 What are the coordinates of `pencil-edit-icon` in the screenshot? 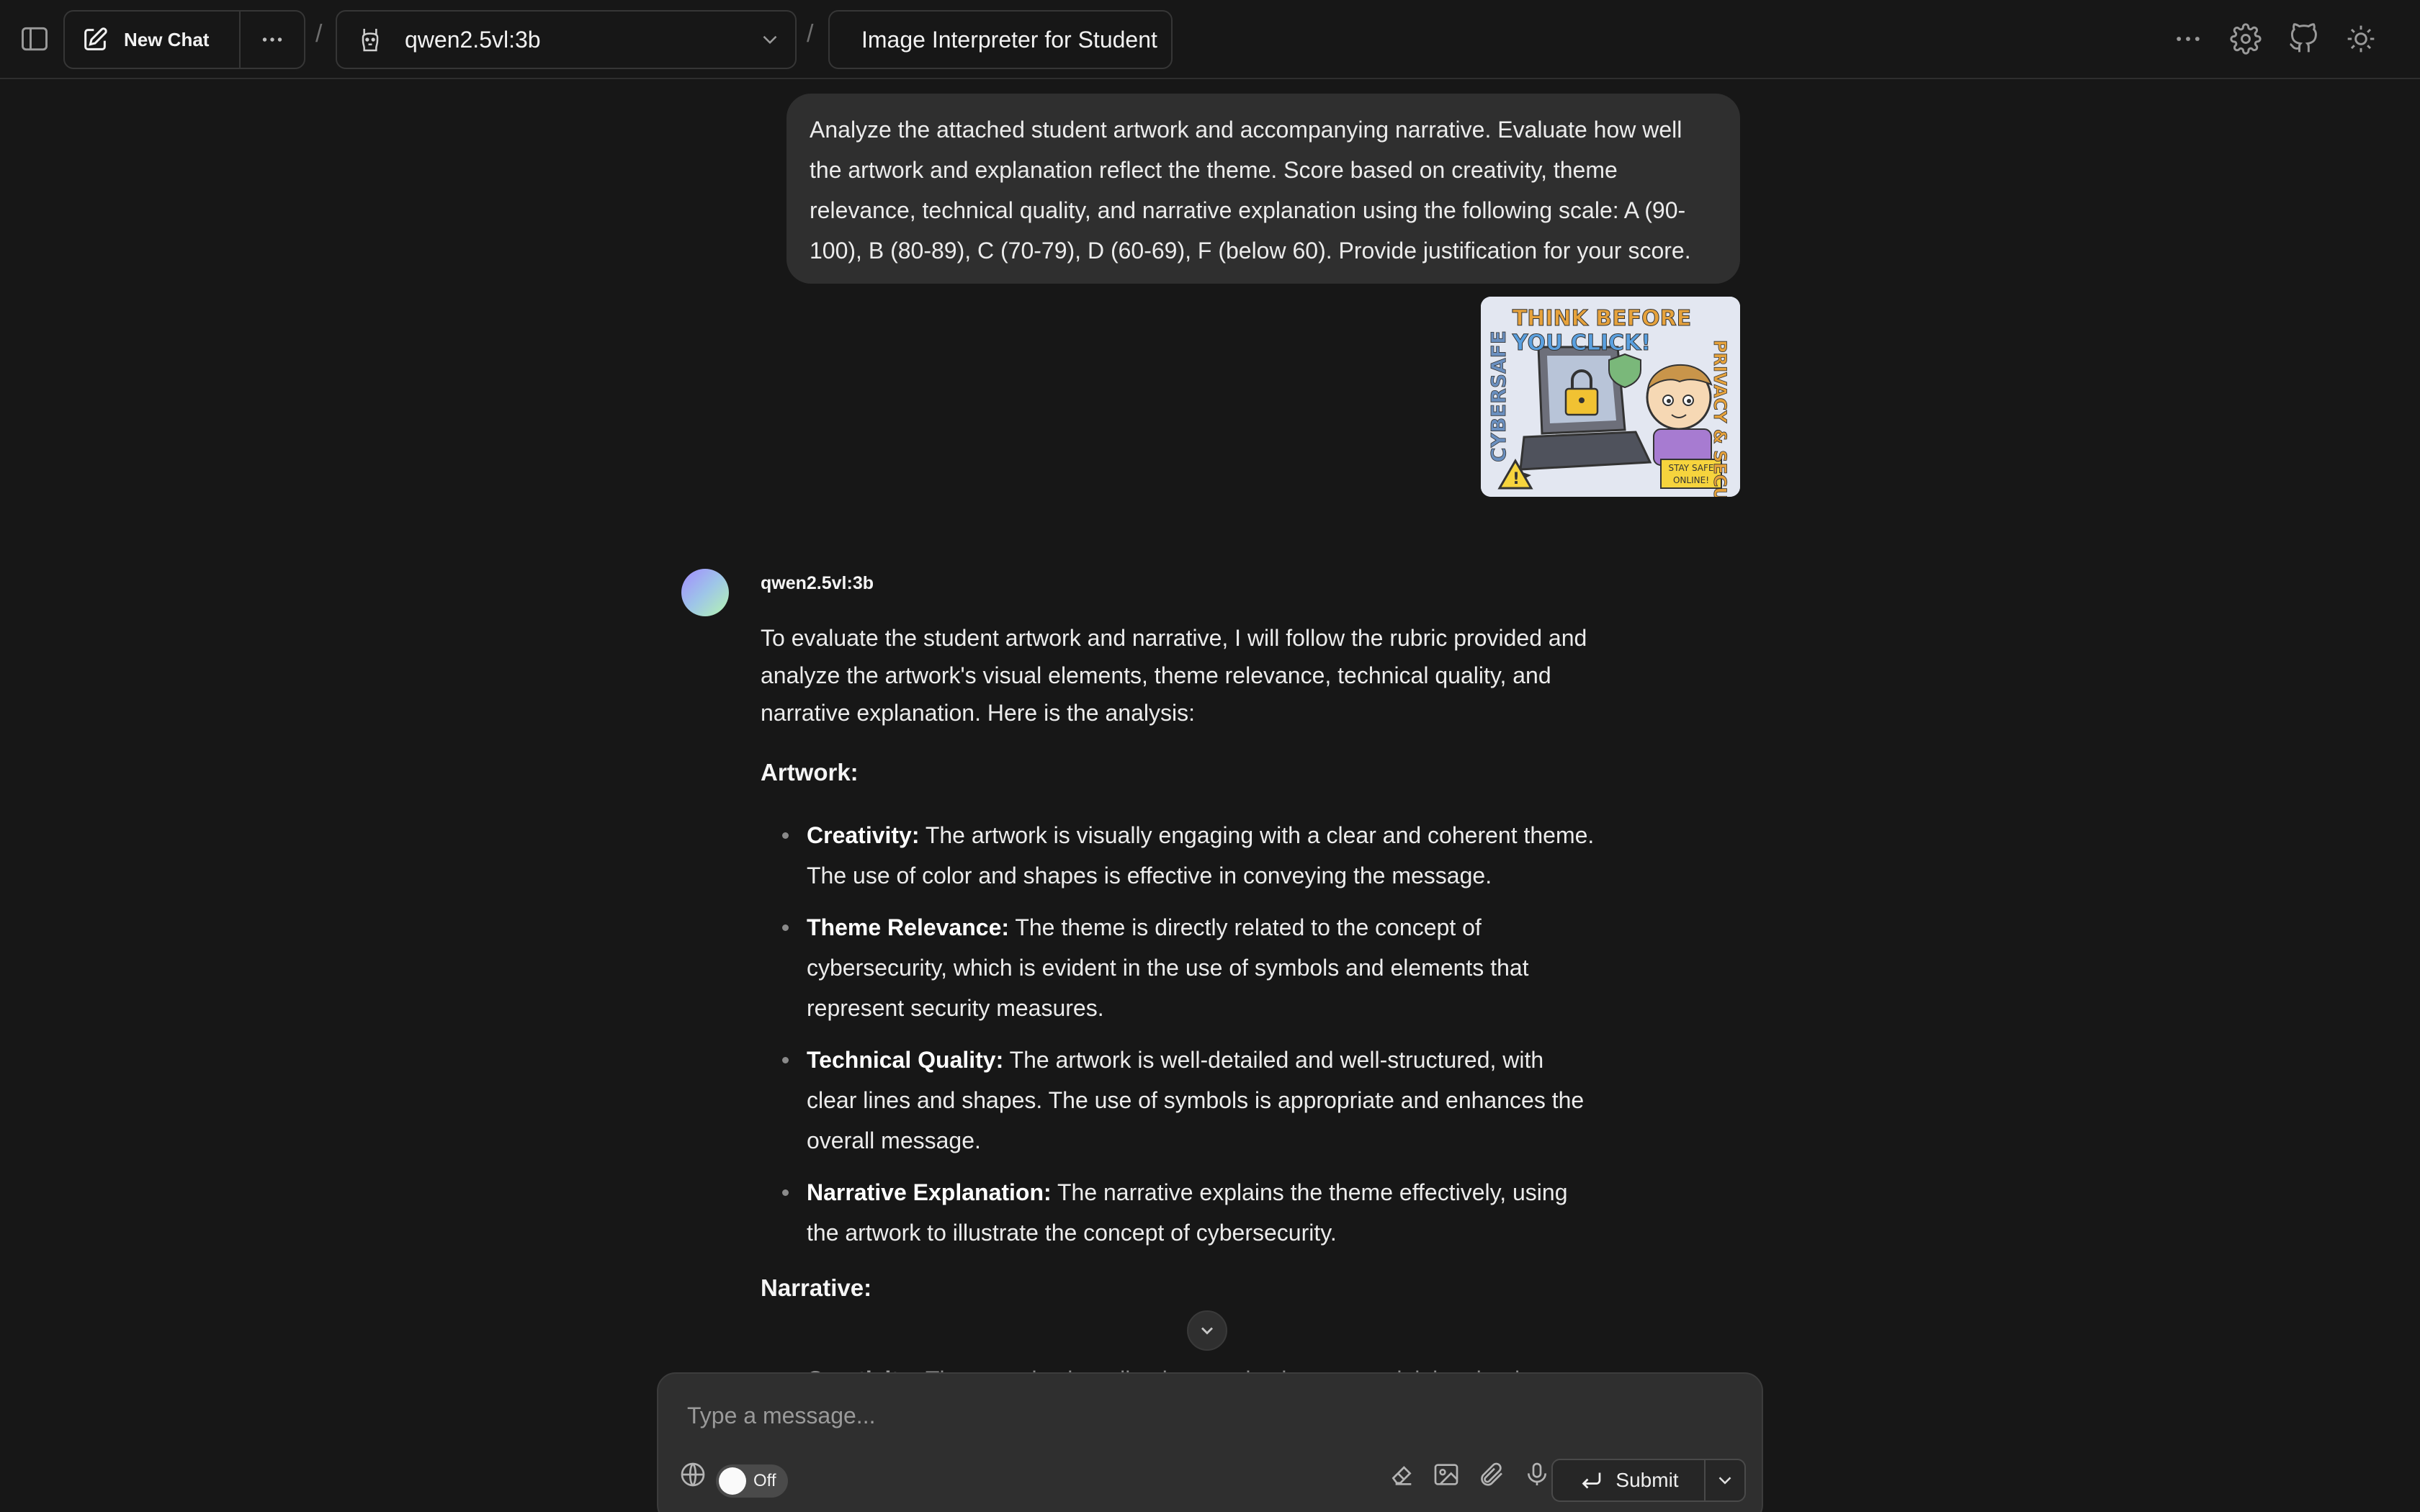 It's located at (95, 38).